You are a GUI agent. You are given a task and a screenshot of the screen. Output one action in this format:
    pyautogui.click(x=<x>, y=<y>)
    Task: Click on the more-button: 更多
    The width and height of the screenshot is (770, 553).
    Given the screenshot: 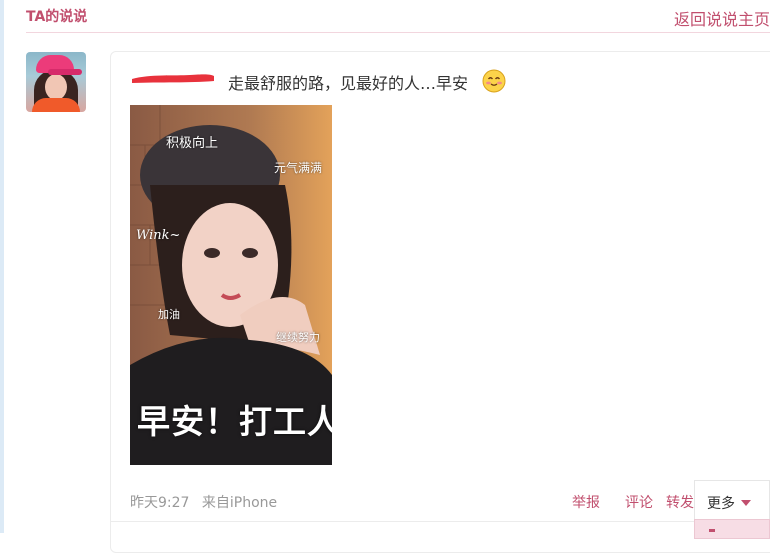 What is the action you would take?
    pyautogui.click(x=732, y=500)
    